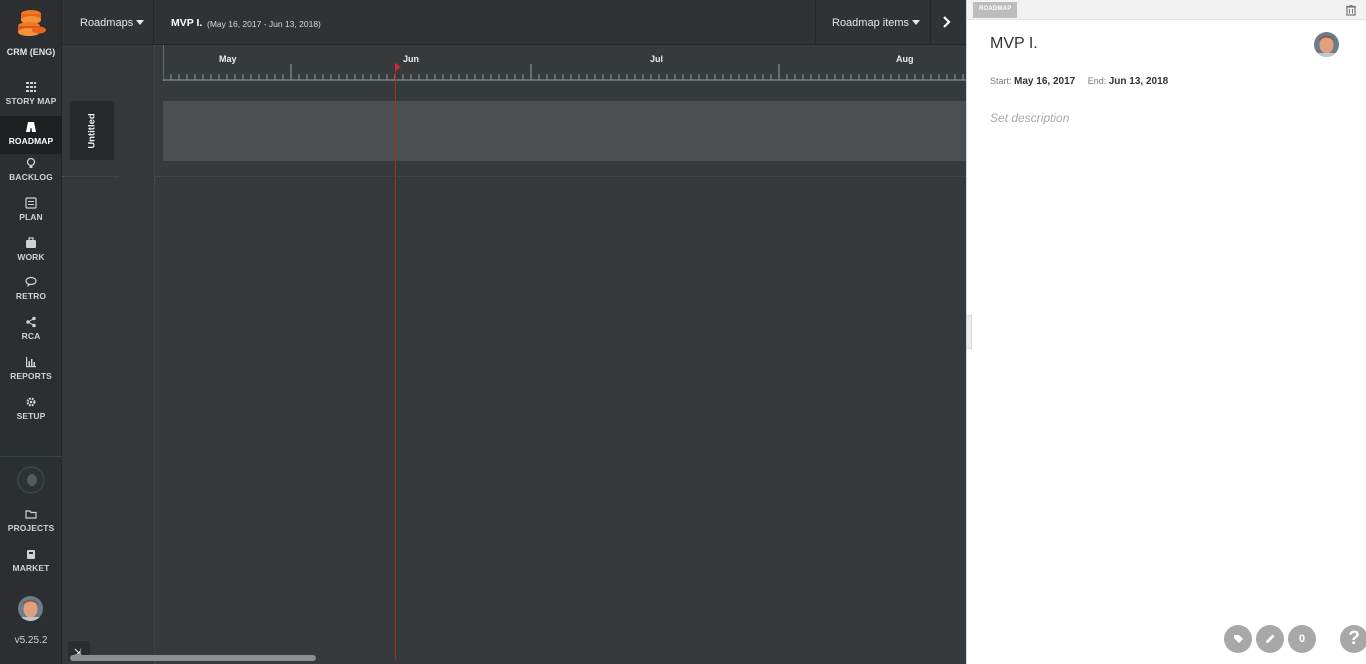 The image size is (1366, 664). Describe the element at coordinates (31, 362) in the screenshot. I see `bar-chart-icon` at that location.